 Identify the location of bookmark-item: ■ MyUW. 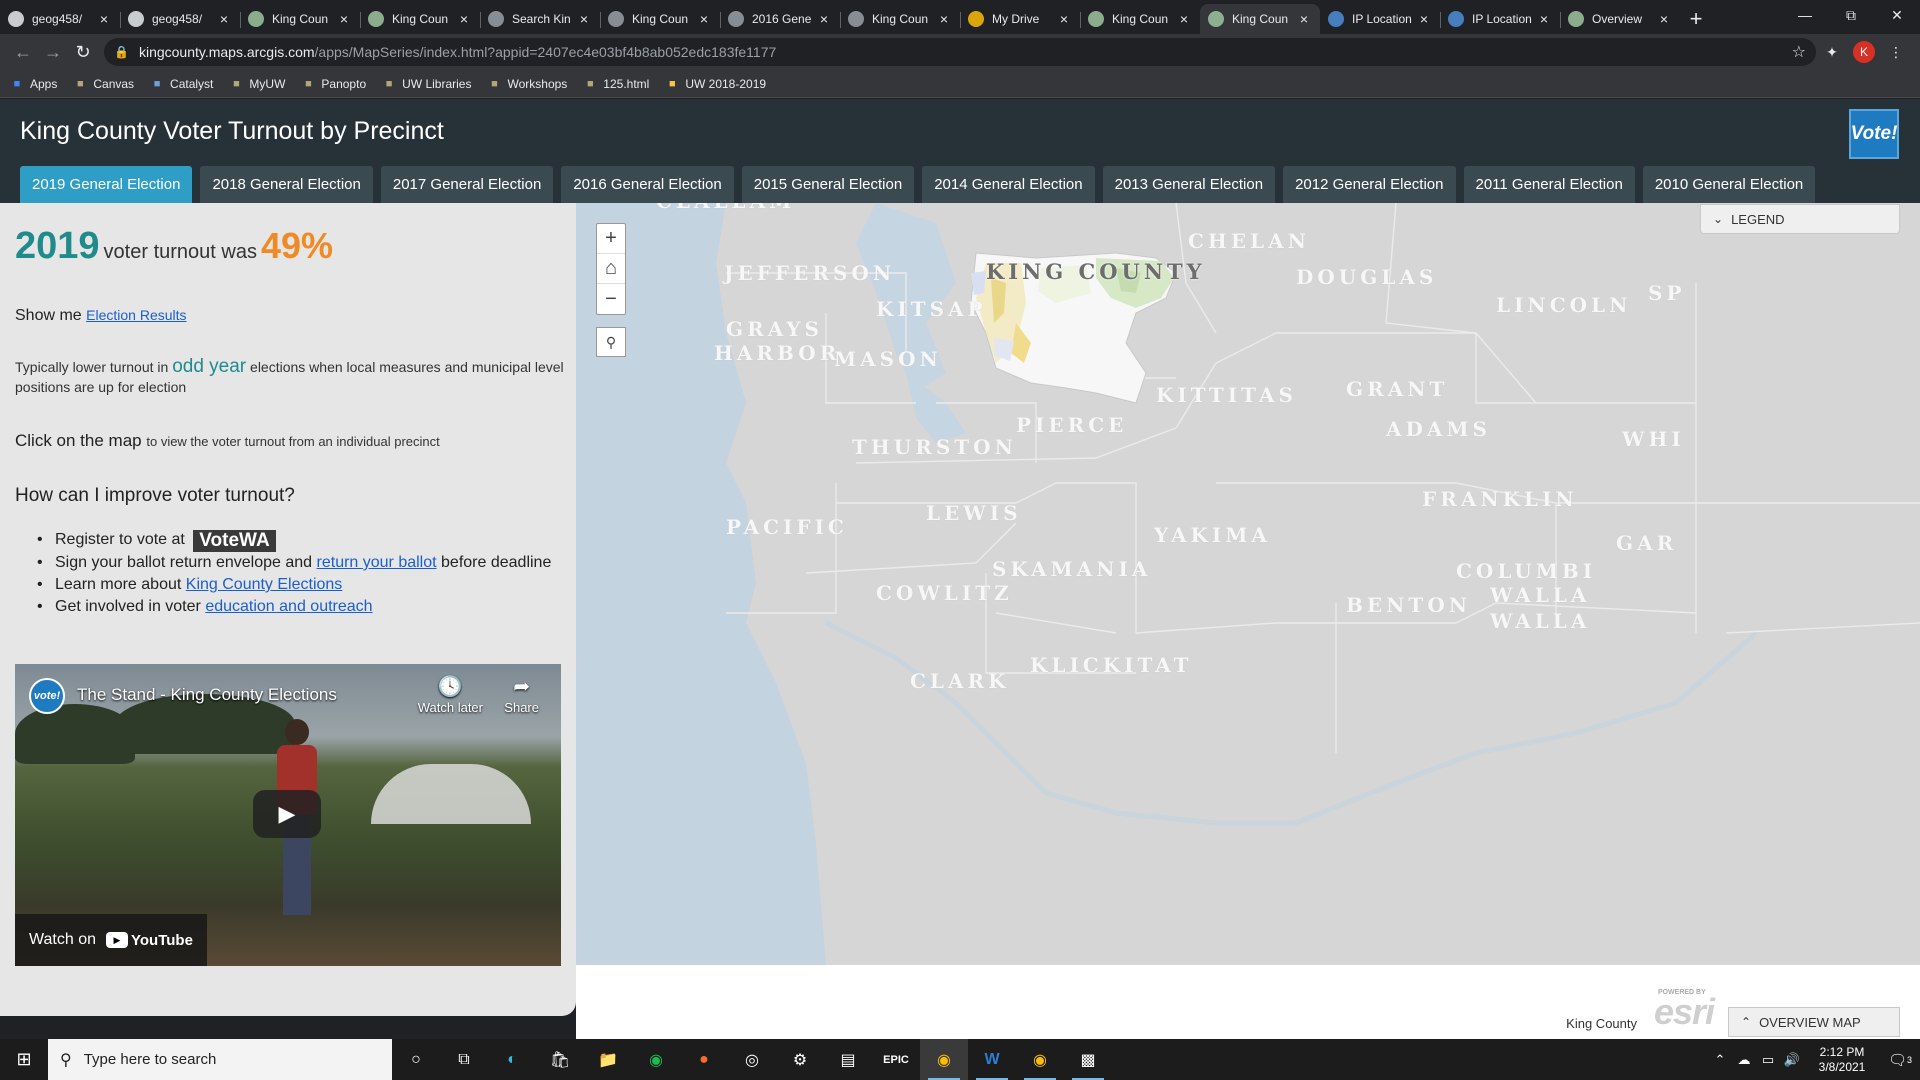
(257, 84).